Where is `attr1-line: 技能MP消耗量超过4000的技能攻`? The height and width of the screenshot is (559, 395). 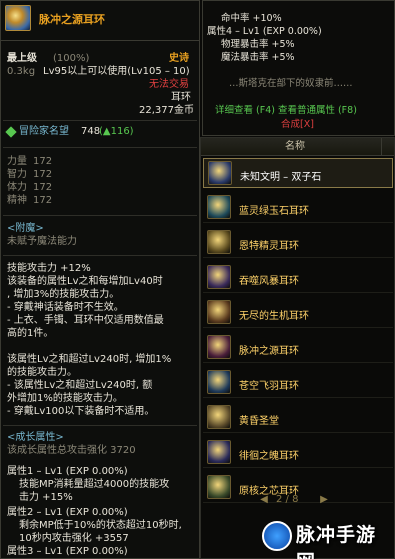
attr1-line: 技能MP消耗量超过4000的技能攻 is located at coordinates (94, 484).